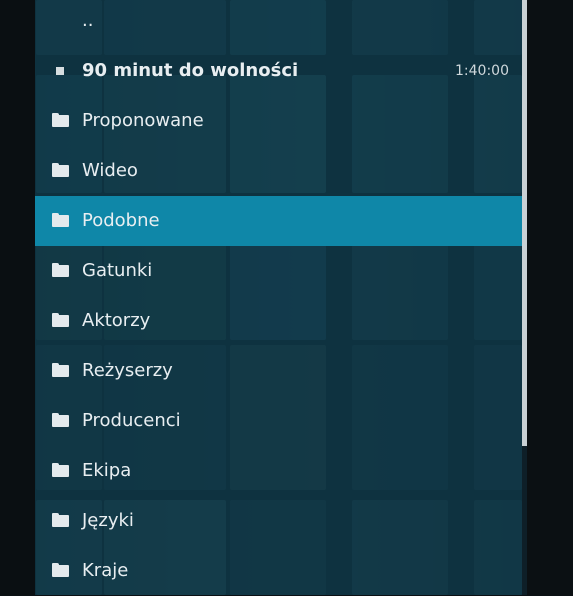 The image size is (573, 596). I want to click on list-item-label: Ekipa, so click(107, 470).